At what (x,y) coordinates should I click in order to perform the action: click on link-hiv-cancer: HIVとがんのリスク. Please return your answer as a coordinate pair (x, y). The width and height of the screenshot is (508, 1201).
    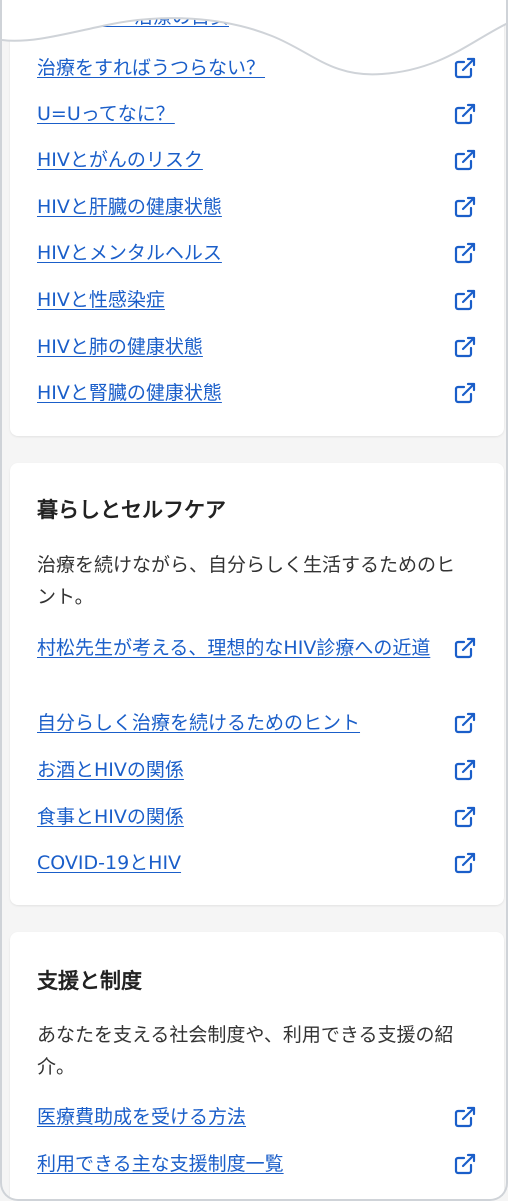
    Looking at the image, I should click on (257, 160).